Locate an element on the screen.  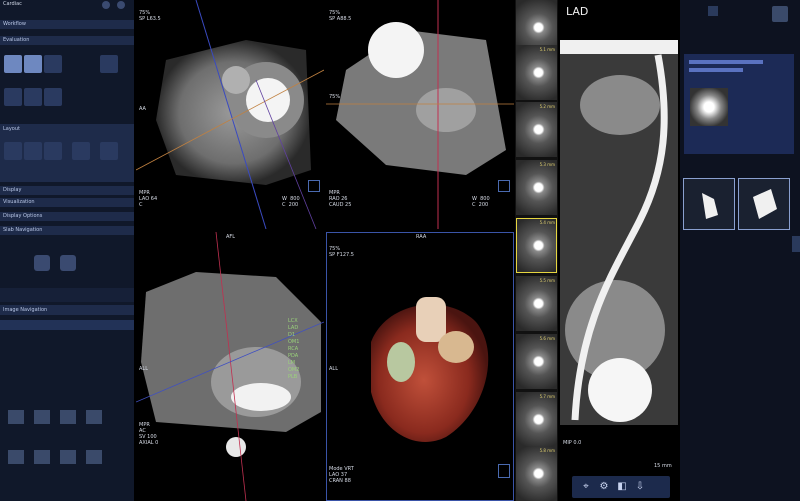
export-icon: ⇩ is located at coordinates (640, 487).